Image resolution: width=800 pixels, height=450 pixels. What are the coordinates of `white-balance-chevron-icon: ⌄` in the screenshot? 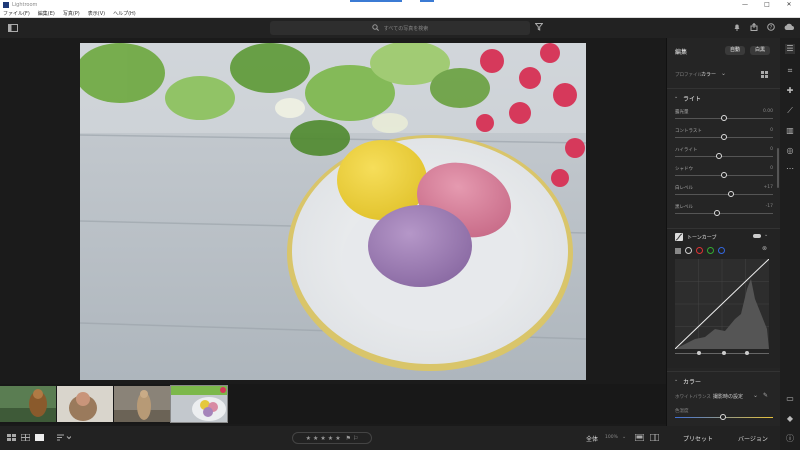 It's located at (755, 395).